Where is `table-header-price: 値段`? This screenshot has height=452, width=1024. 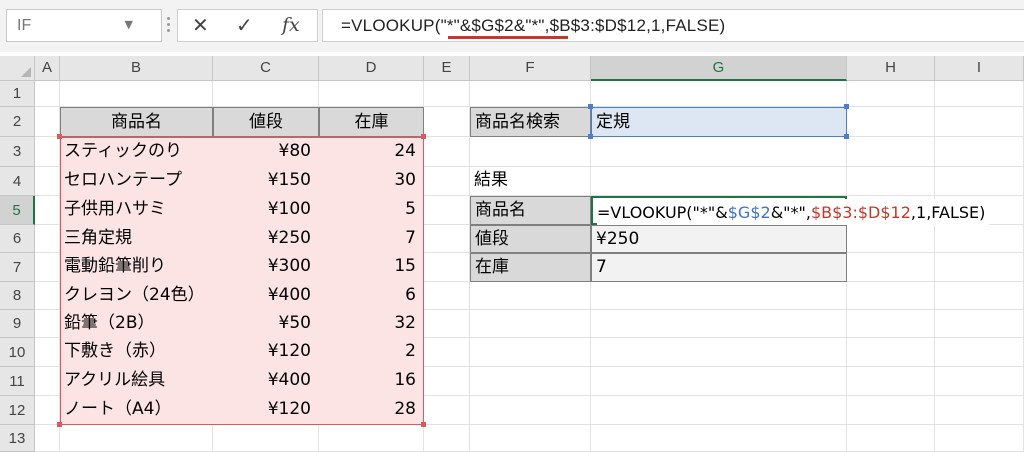
table-header-price: 値段 is located at coordinates (266, 122).